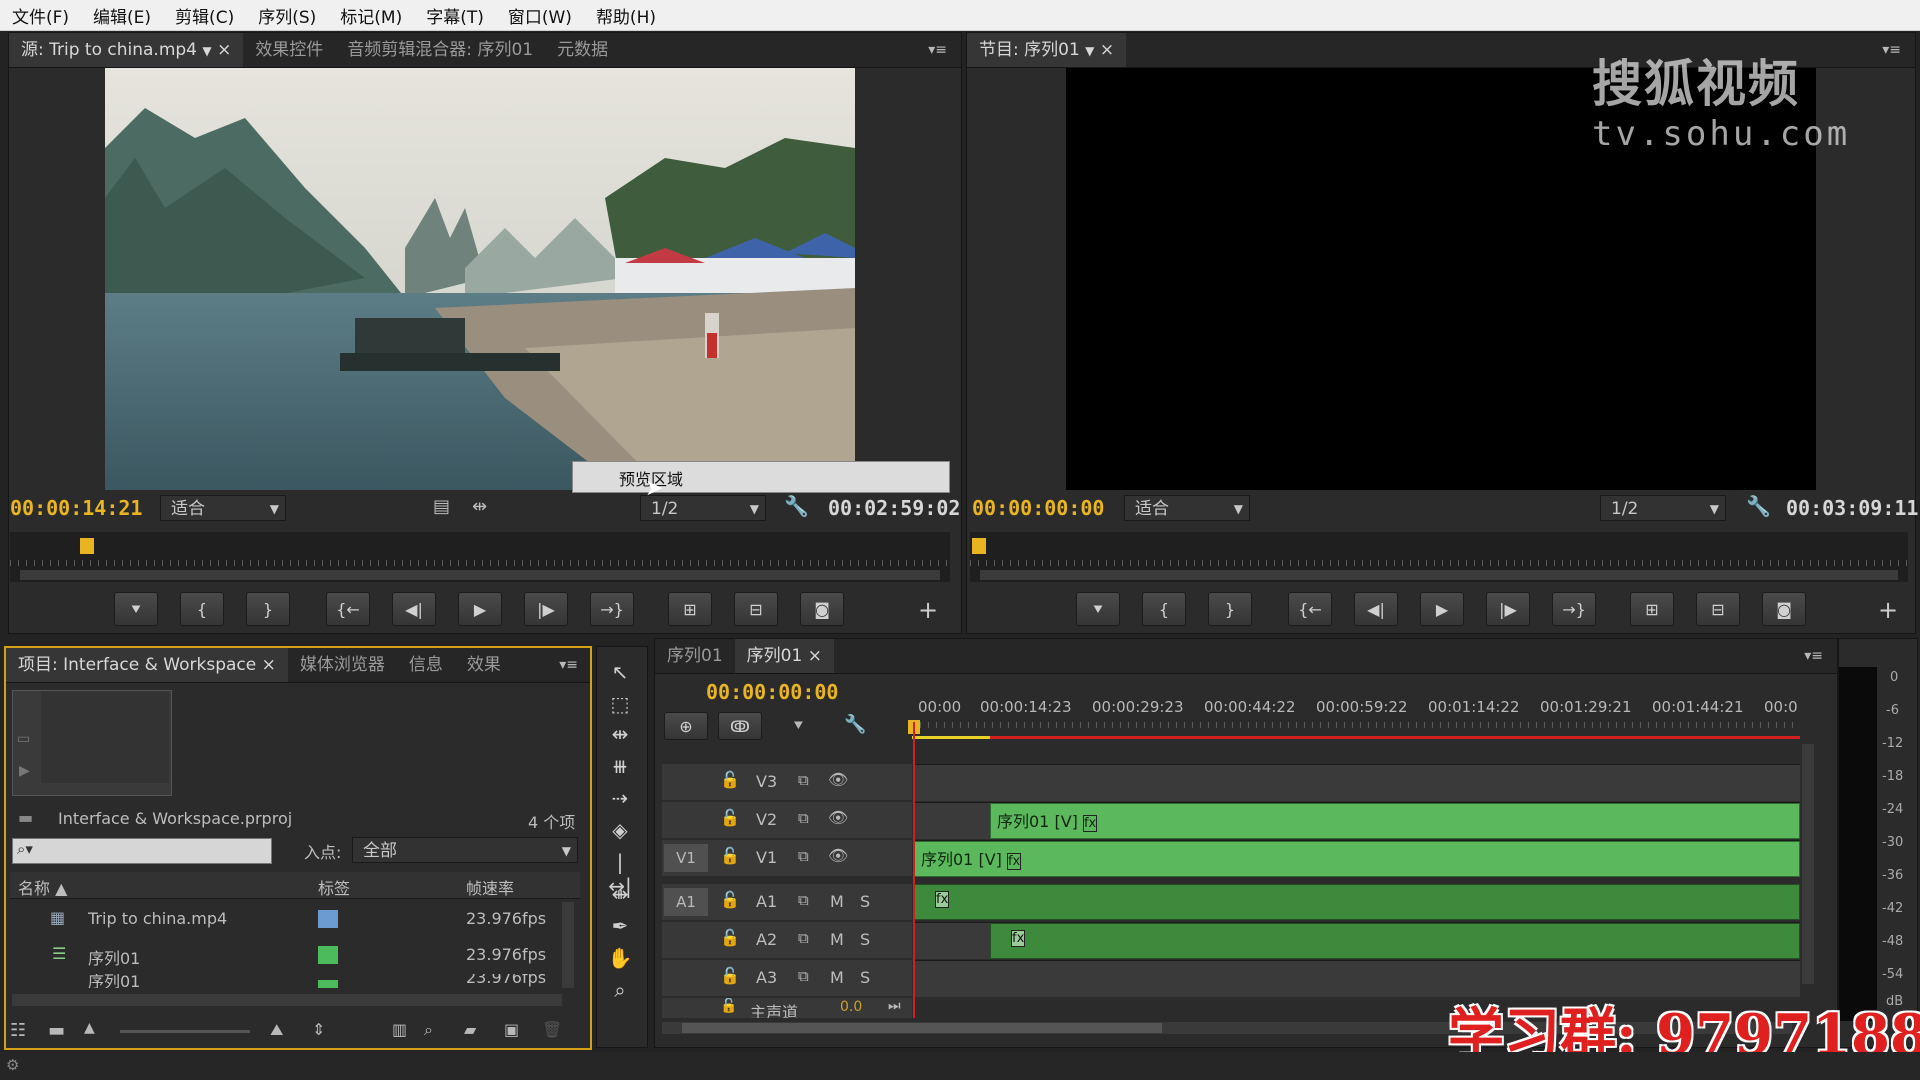 This screenshot has width=1920, height=1080. What do you see at coordinates (703, 508) in the screenshot?
I see `source-resolution-select: 1/2 ▼` at bounding box center [703, 508].